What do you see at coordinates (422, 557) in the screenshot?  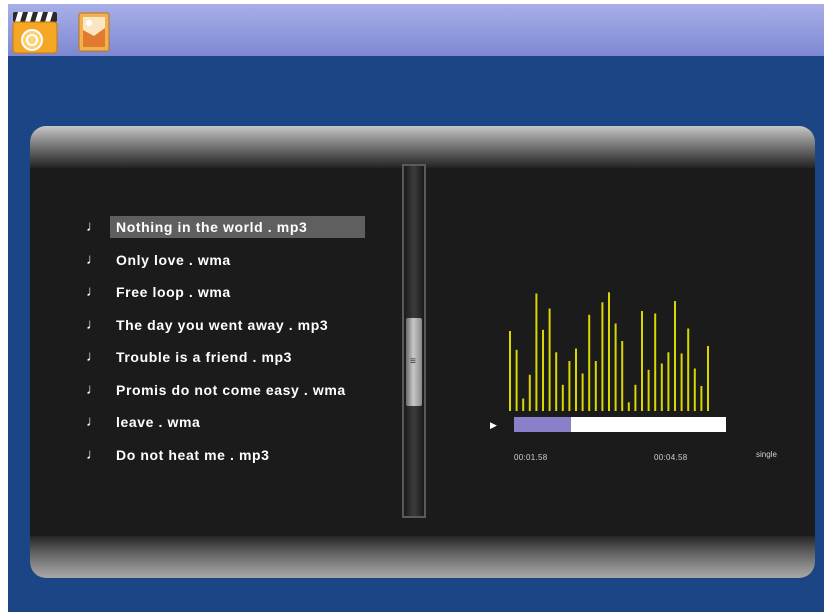 I see `panel-footer` at bounding box center [422, 557].